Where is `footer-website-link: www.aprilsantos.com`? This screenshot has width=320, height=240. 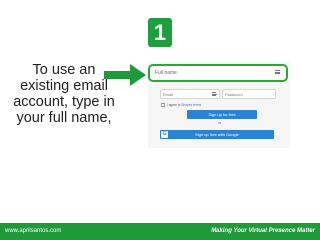 footer-website-link: www.aprilsantos.com is located at coordinates (33, 231).